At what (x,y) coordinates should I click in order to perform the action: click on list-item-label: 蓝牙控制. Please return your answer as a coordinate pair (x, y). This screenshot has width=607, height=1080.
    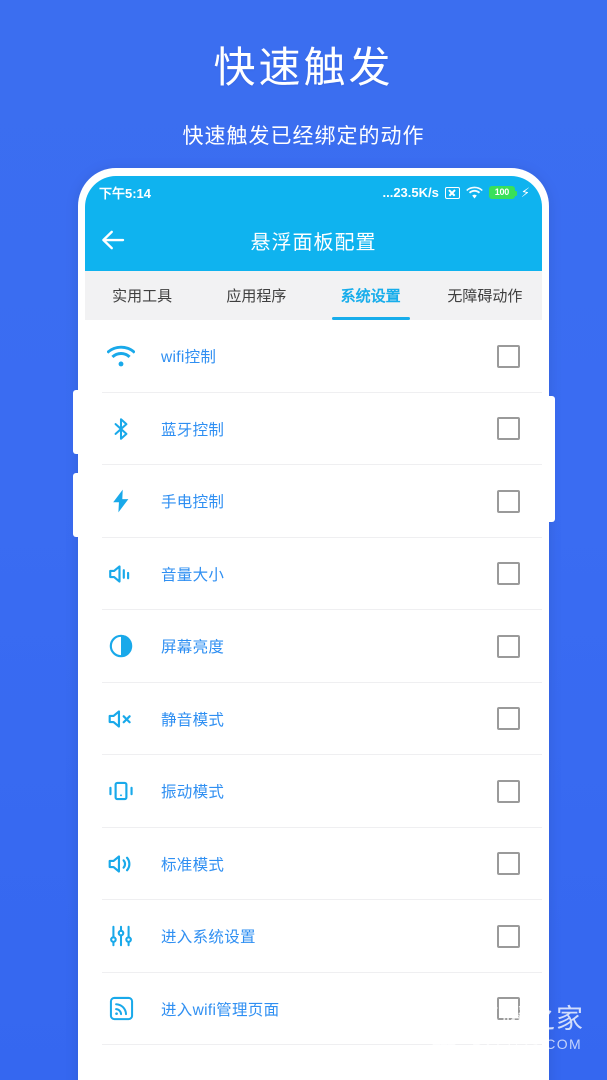
    Looking at the image, I should click on (193, 430).